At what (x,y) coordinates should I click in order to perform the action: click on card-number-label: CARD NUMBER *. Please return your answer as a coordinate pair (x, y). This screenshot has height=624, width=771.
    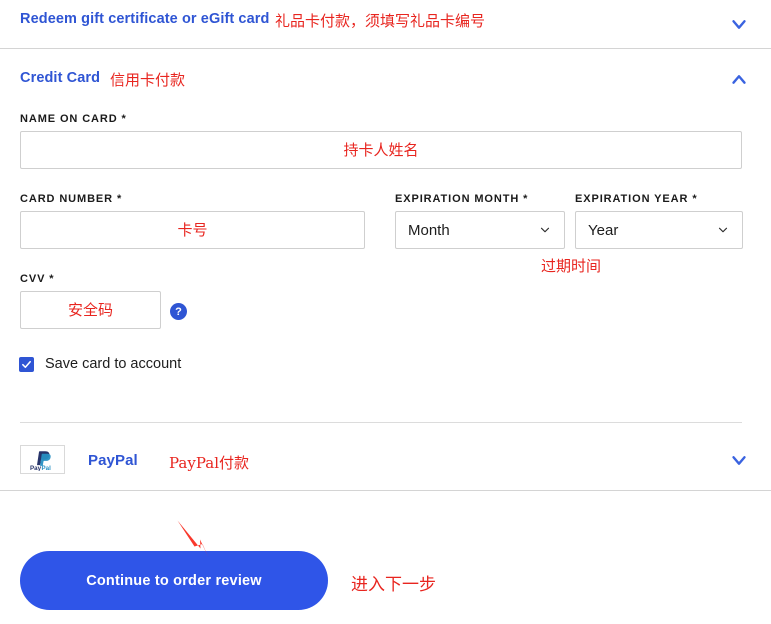
    Looking at the image, I should click on (71, 199).